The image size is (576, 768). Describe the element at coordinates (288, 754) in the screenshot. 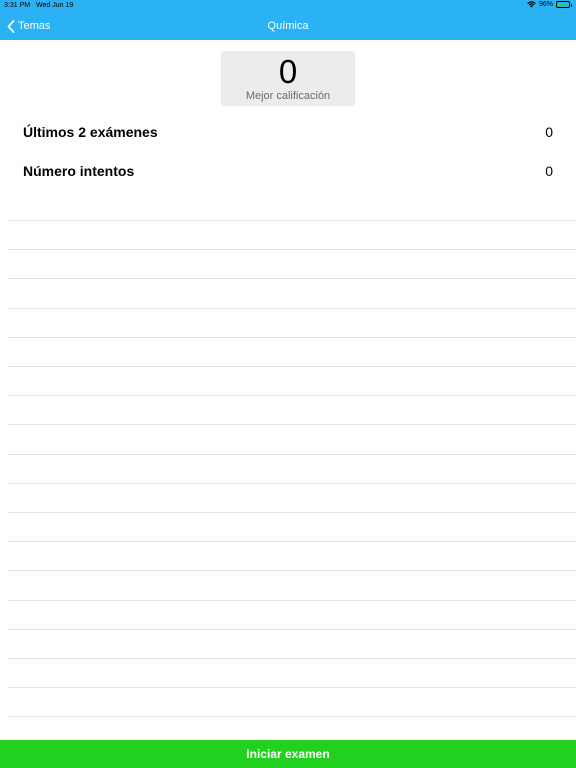

I see `start-exam-button: Iniciar examen` at that location.